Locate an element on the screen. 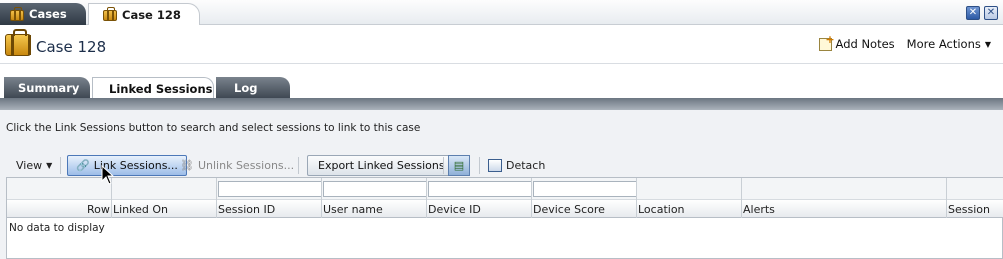  header-actions: Add Notes More Actions ▼ is located at coordinates (904, 42).